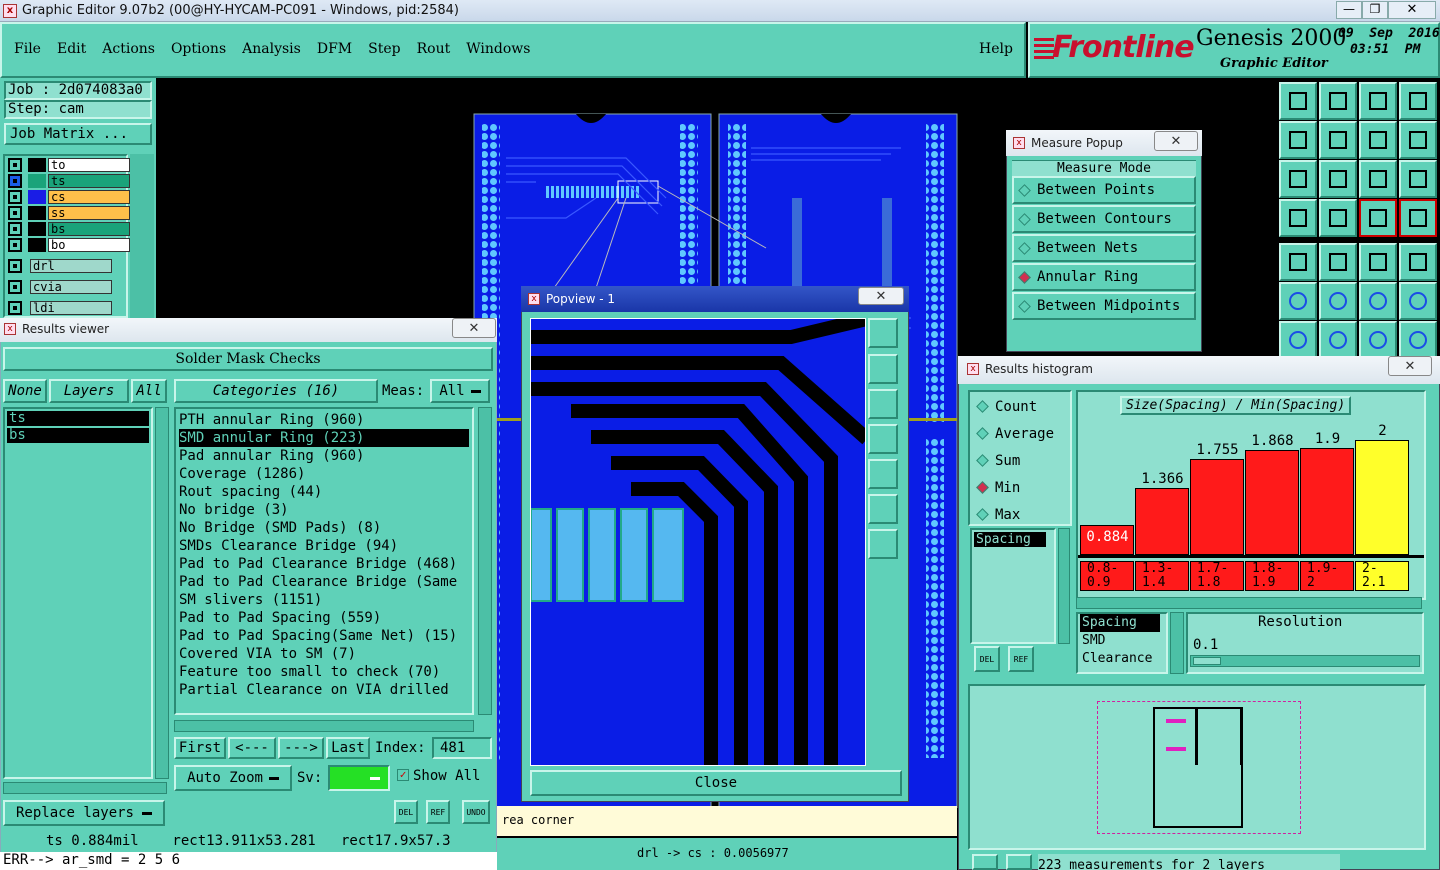 This screenshot has height=870, width=1440. What do you see at coordinates (324, 438) in the screenshot?
I see `category-item: SMD annular Ring (223)` at bounding box center [324, 438].